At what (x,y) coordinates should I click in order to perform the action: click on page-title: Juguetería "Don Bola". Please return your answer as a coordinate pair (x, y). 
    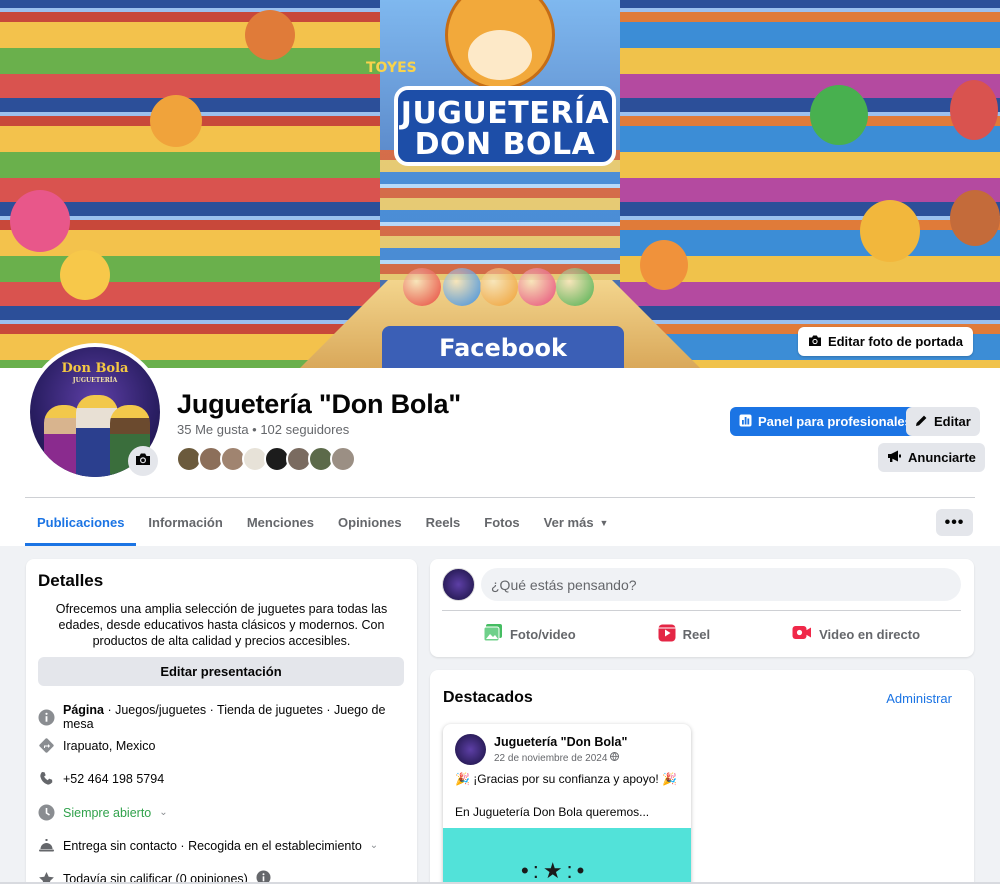
    Looking at the image, I should click on (319, 404).